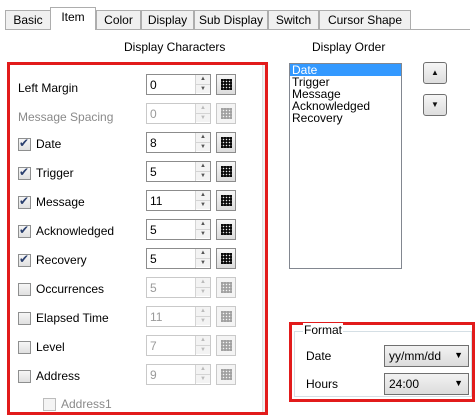 The height and width of the screenshot is (415, 475). I want to click on scrollbar-thumb, so click(266, 163).